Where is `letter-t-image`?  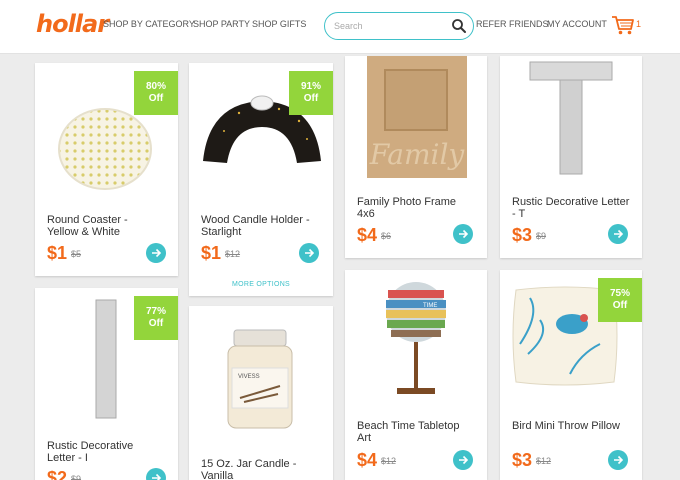 letter-t-image is located at coordinates (571, 118).